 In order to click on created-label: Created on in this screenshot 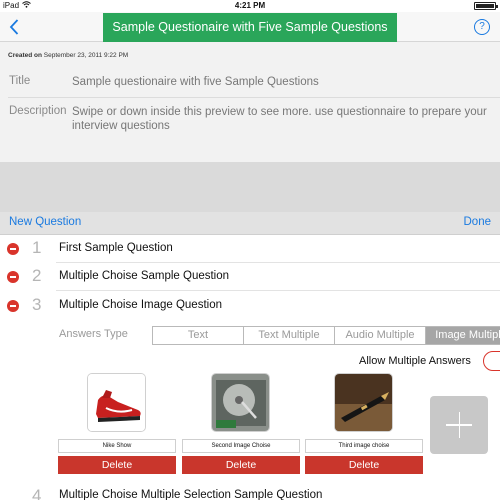, I will do `click(25, 55)`.